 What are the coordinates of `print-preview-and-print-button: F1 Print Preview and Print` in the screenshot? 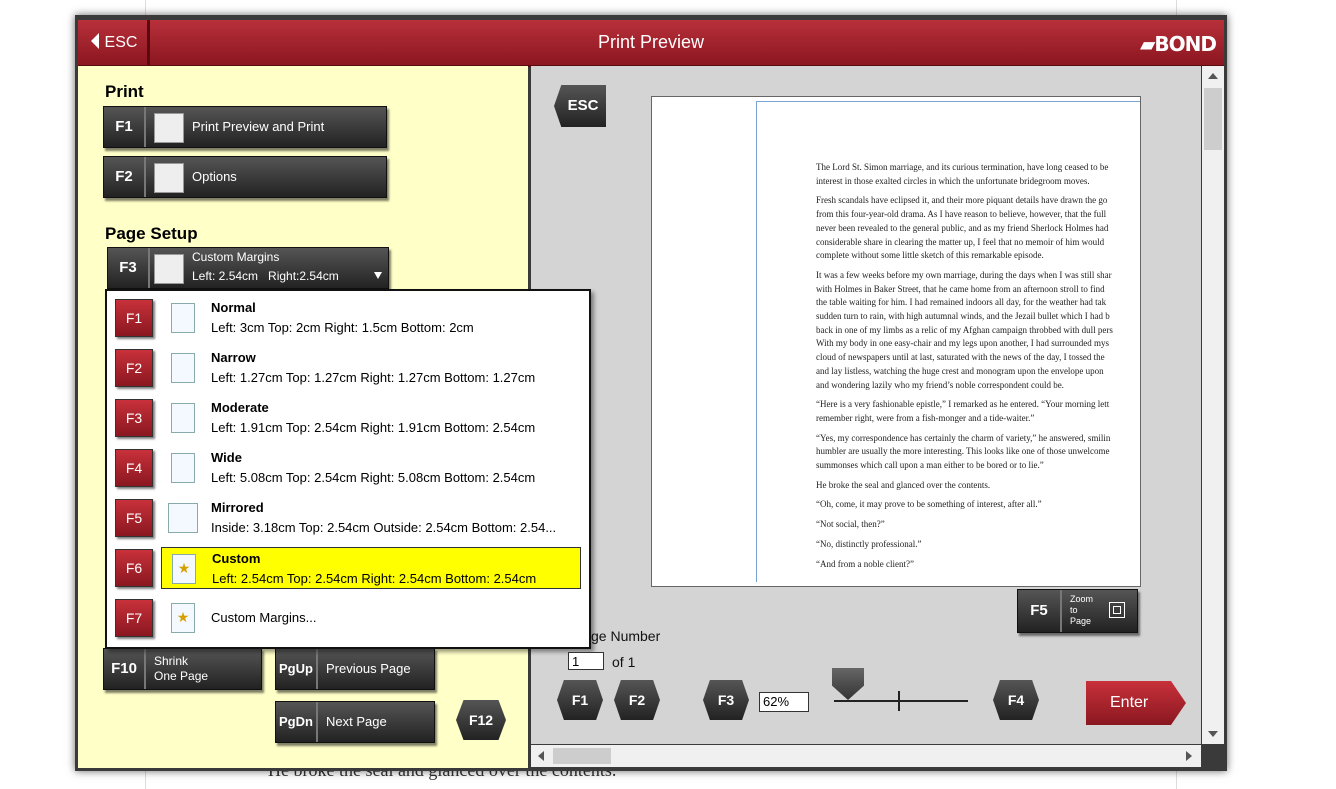 It's located at (245, 127).